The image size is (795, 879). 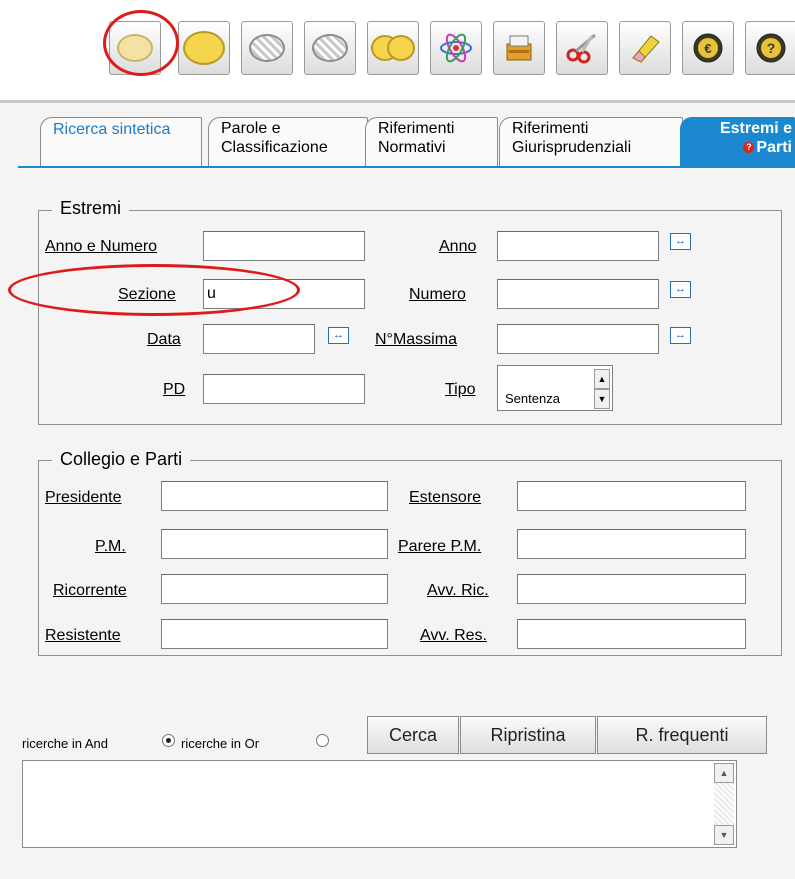 I want to click on estensore-label: Estensore, so click(x=445, y=497).